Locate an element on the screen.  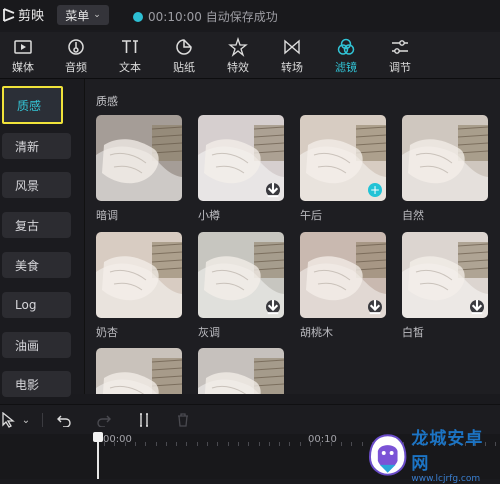
filter-tile-label: 小樽 is located at coordinates (209, 215).